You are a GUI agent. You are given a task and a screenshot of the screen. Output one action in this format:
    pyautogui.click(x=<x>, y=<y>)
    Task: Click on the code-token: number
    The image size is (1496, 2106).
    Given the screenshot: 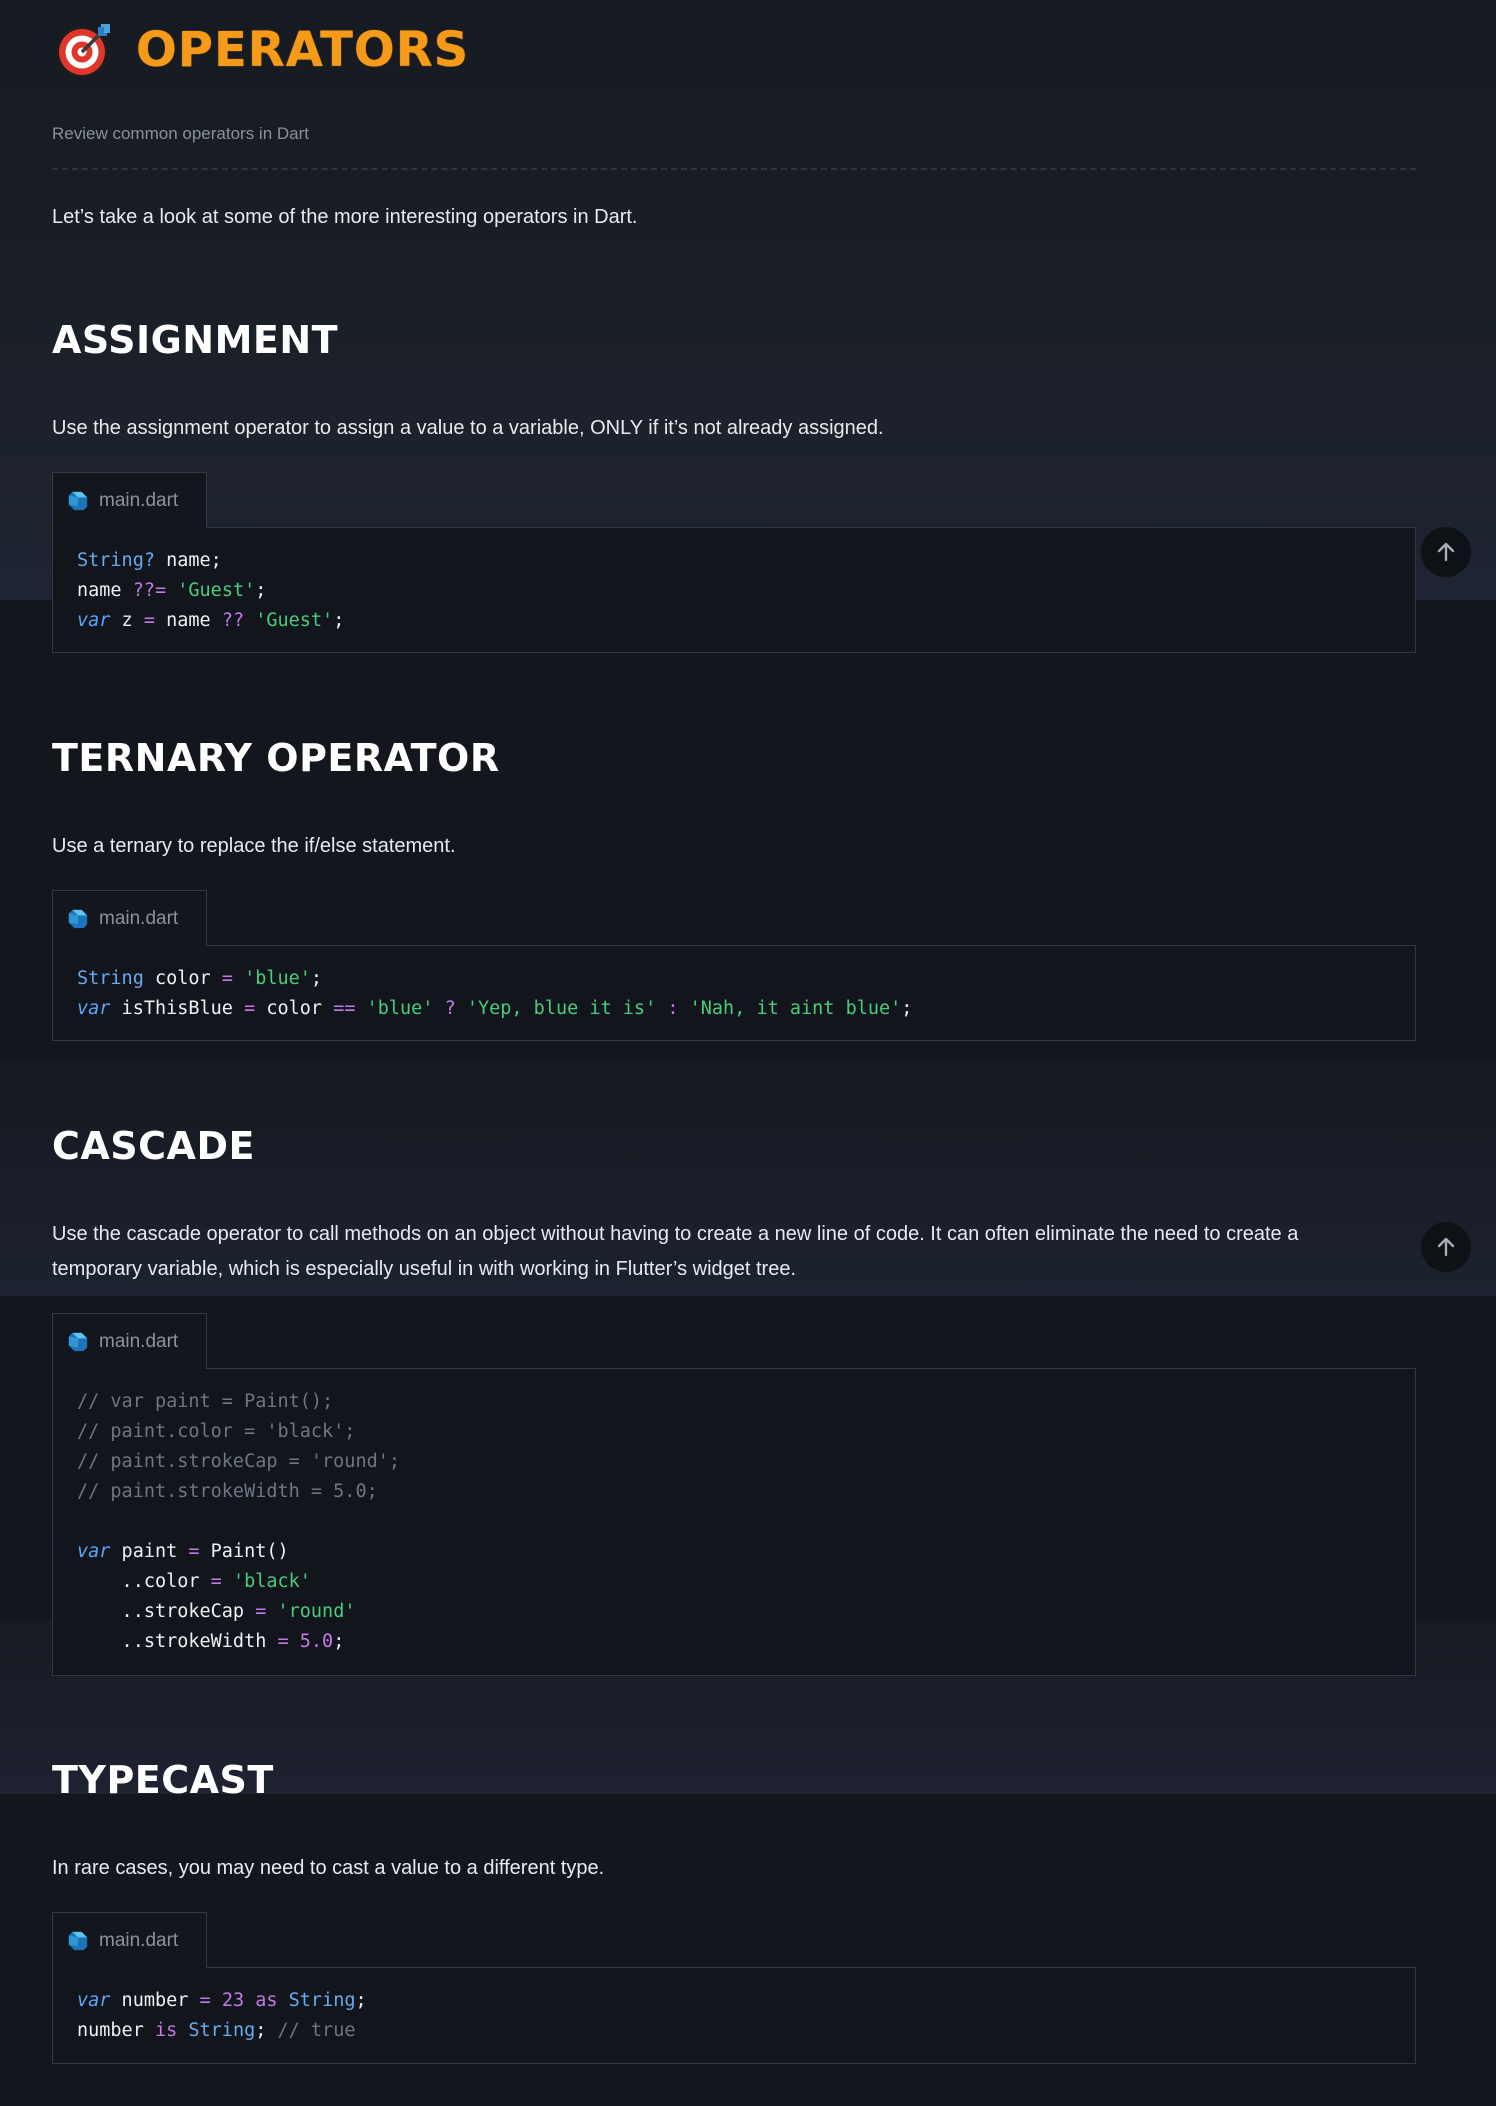 What is the action you would take?
    pyautogui.click(x=155, y=2000)
    